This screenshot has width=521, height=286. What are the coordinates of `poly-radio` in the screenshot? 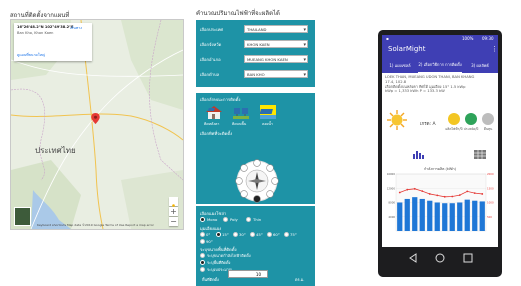 It's located at (225, 219).